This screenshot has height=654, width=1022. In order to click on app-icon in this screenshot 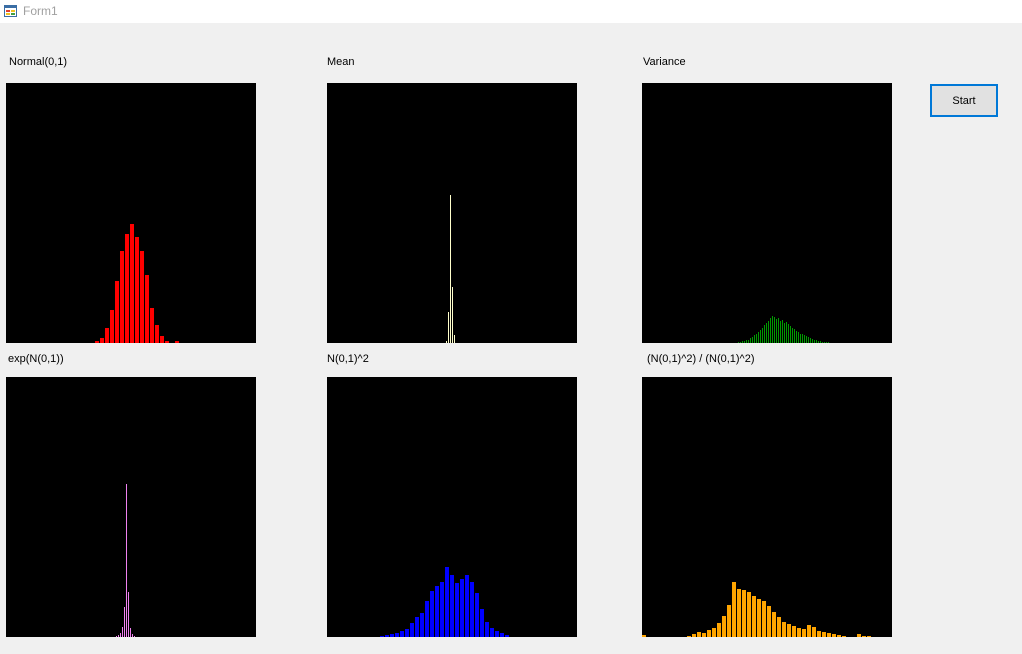, I will do `click(10, 11)`.